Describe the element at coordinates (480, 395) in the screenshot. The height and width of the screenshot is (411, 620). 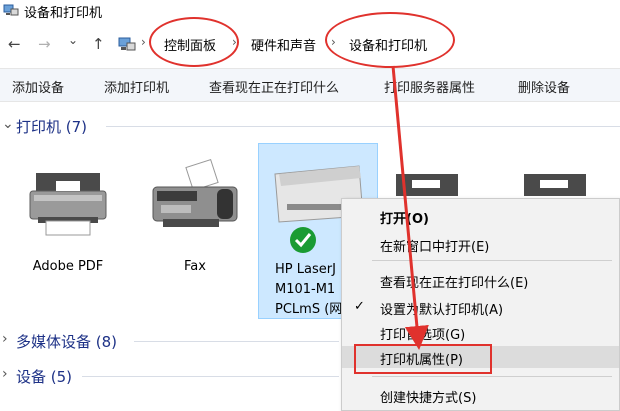
I see `menu-item-create-shortcut: 创建快捷方式(S)` at that location.